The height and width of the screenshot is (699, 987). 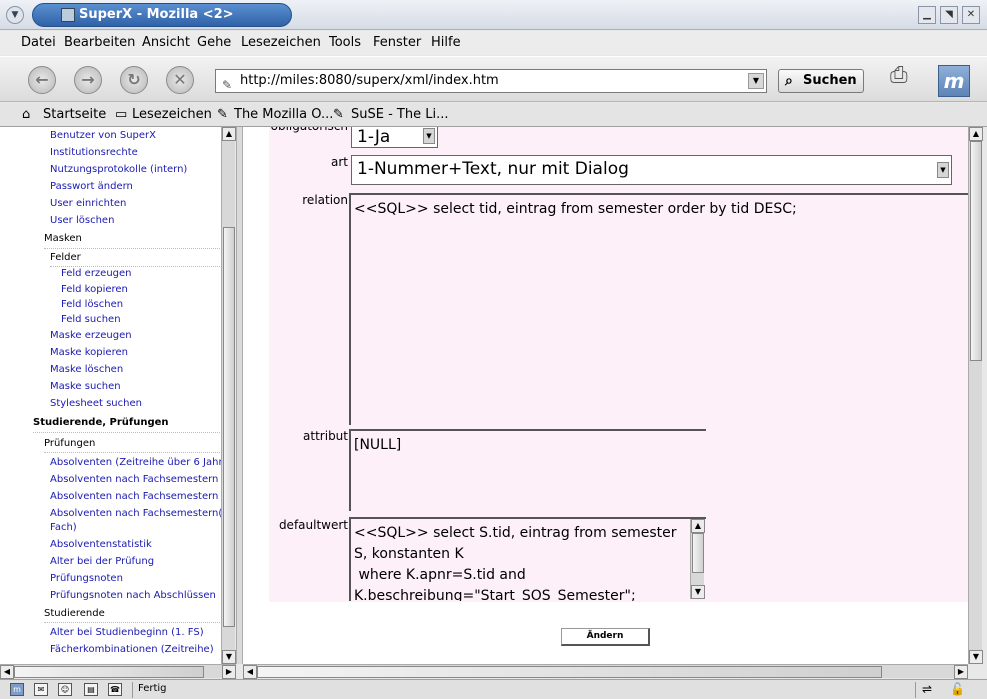 What do you see at coordinates (118, 169) in the screenshot?
I see `sidebar-item: Nutzungsprotokolle (intern)` at bounding box center [118, 169].